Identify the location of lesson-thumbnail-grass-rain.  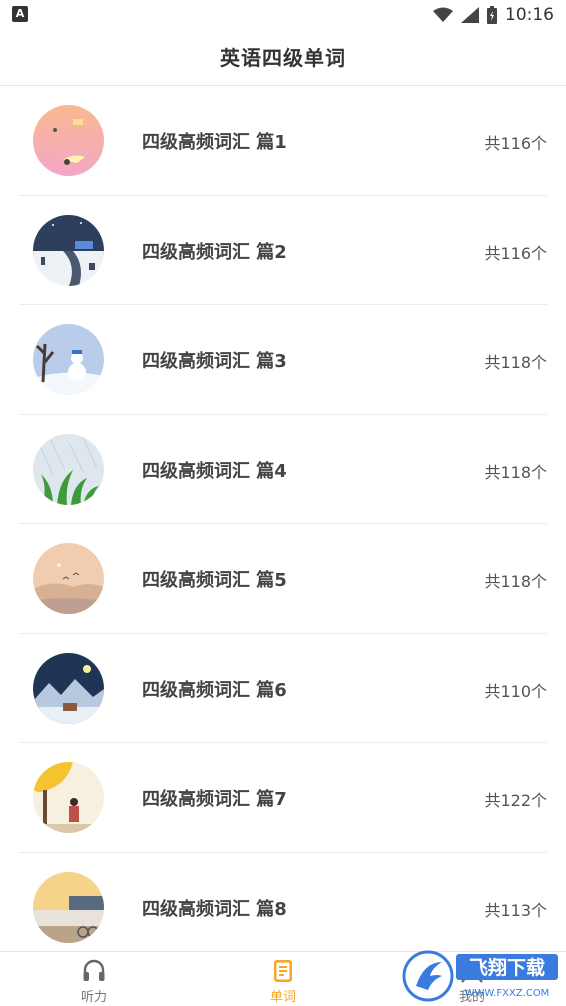
(68, 469).